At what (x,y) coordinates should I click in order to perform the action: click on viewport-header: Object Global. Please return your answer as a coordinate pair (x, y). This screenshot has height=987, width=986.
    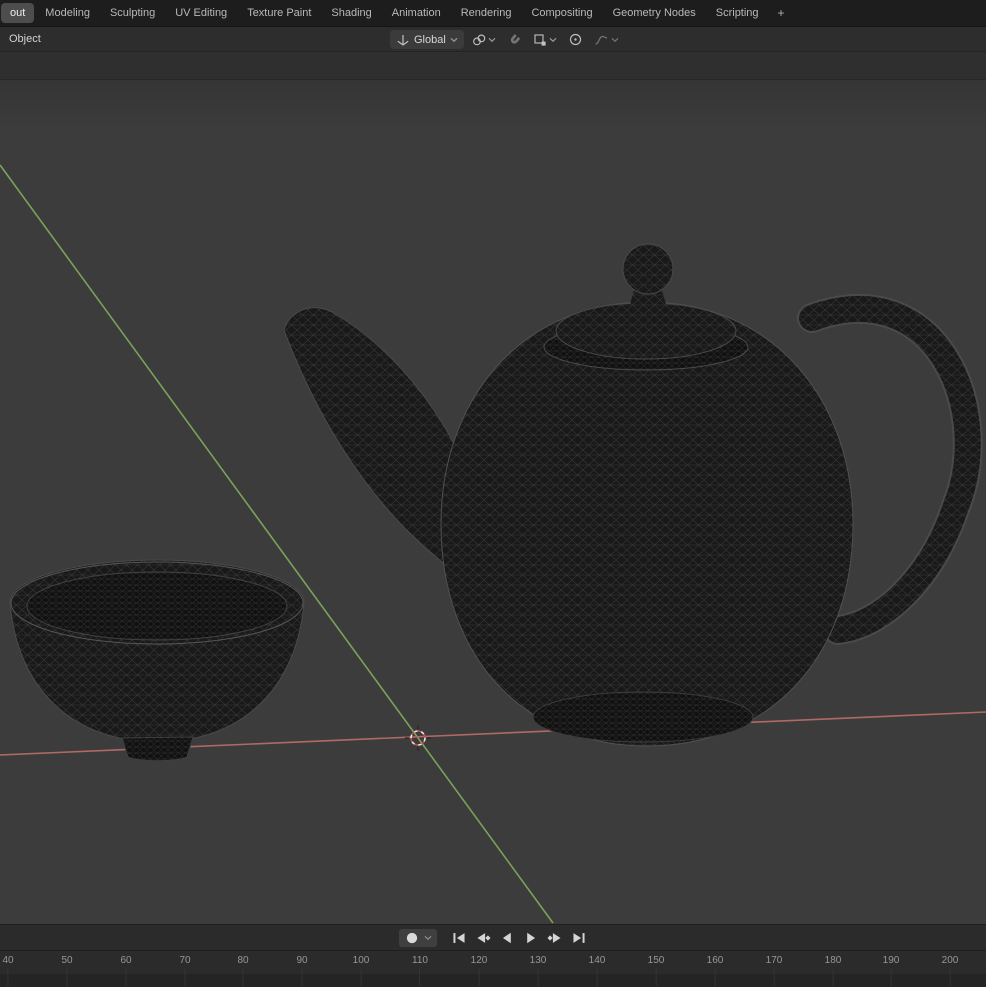
    Looking at the image, I should click on (493, 39).